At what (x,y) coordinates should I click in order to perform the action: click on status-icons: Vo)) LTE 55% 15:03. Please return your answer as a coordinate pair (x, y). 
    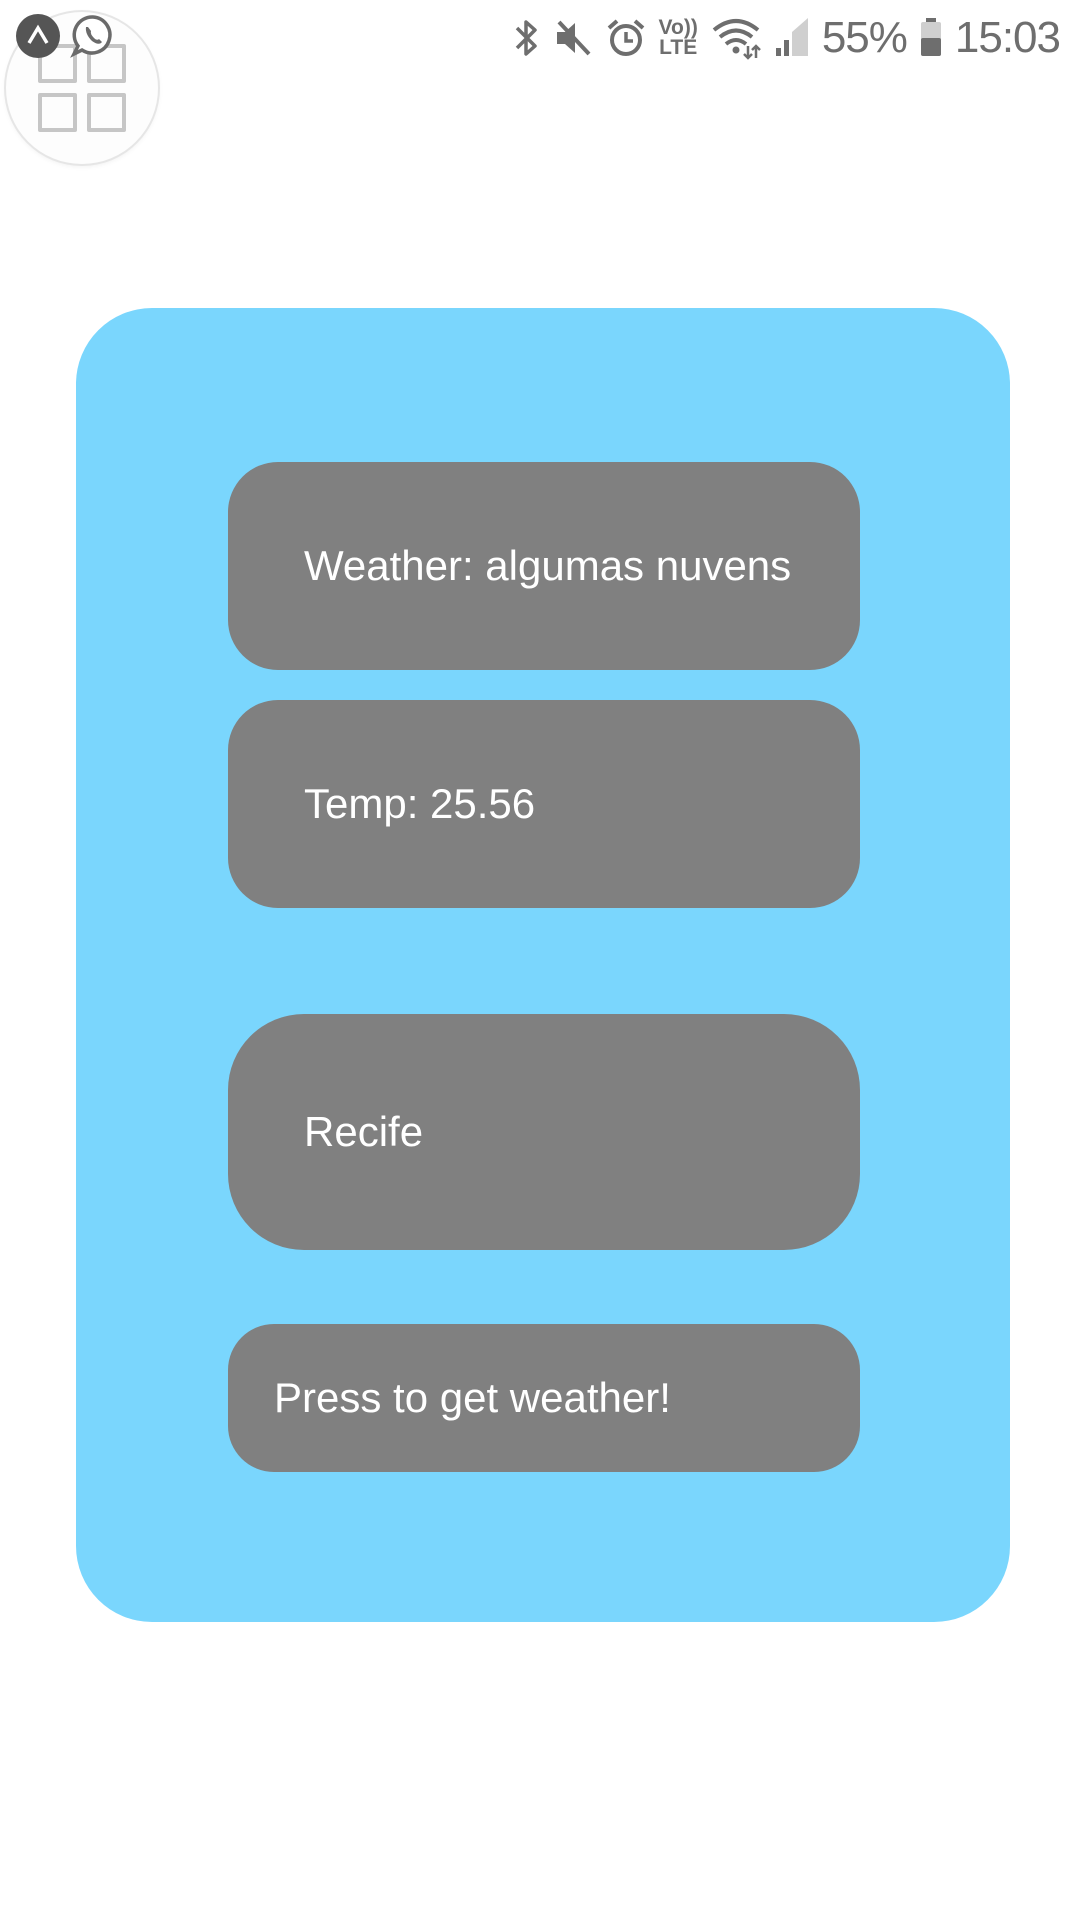
    Looking at the image, I should click on (786, 38).